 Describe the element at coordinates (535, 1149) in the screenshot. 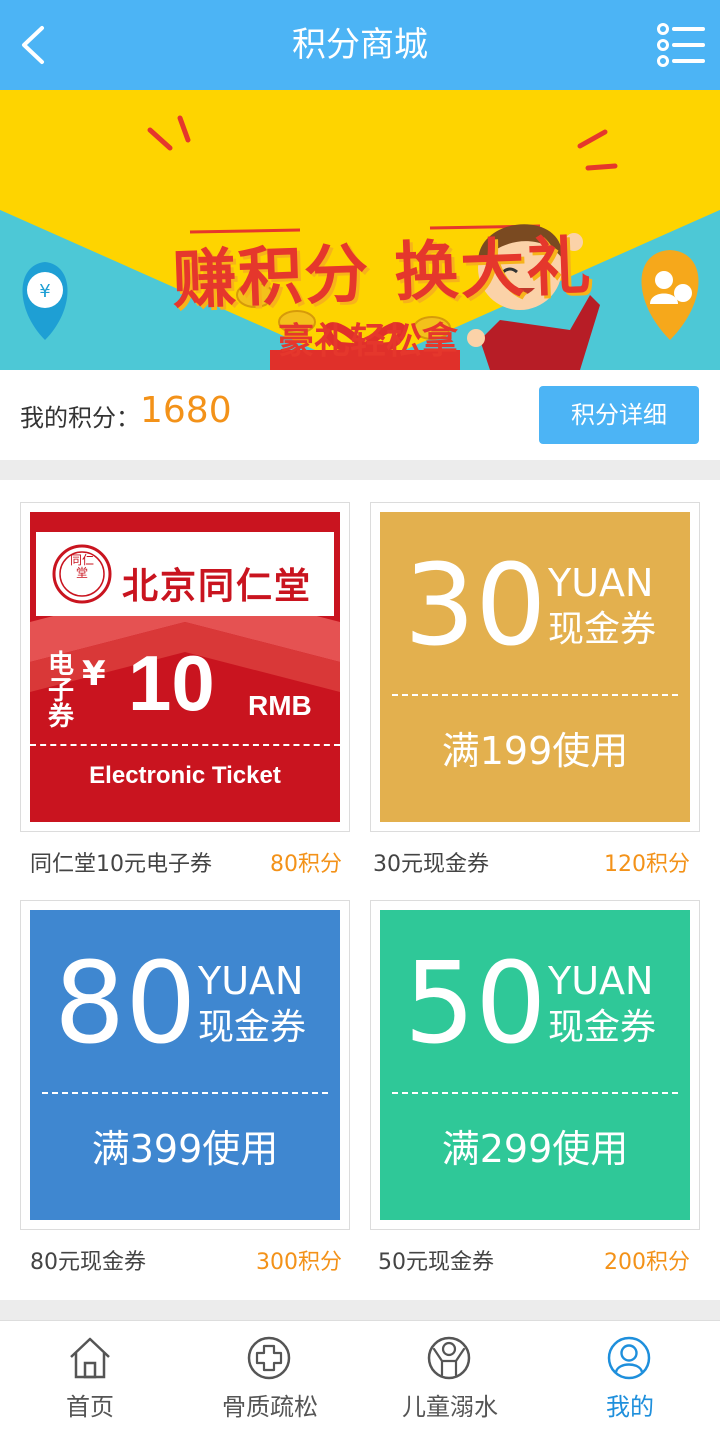

I see `coupon-condition: 满299使用` at that location.